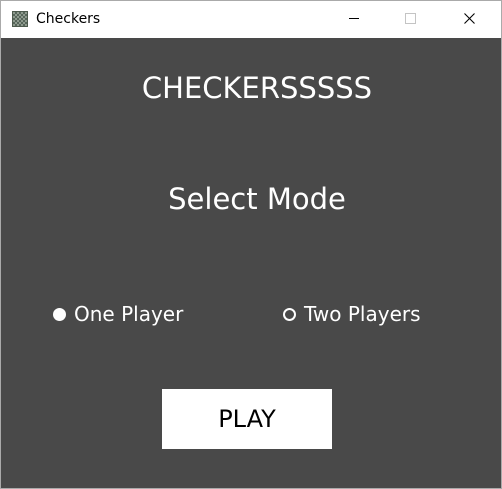 Image resolution: width=502 pixels, height=489 pixels. What do you see at coordinates (257, 199) in the screenshot?
I see `mode-heading: Select Mode` at bounding box center [257, 199].